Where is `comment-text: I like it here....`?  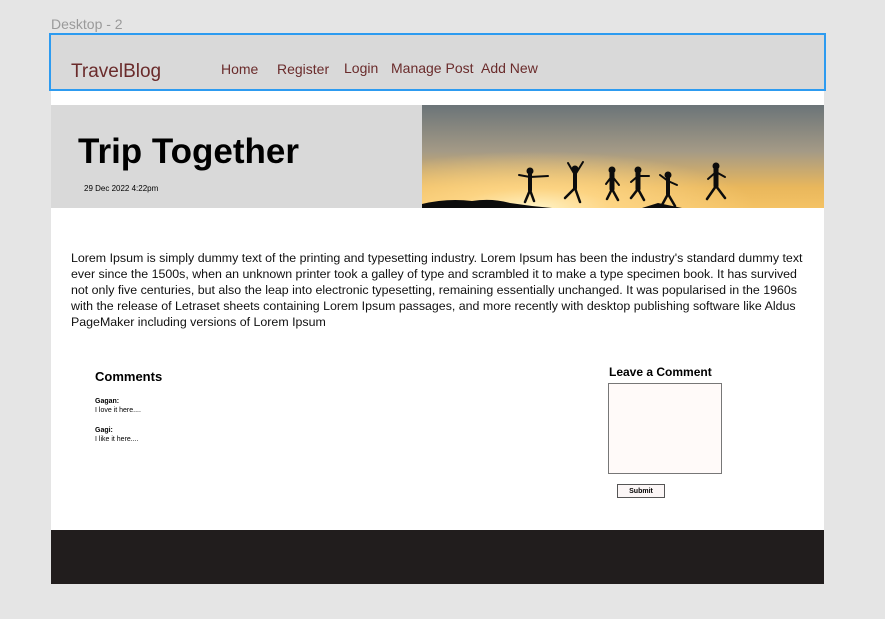
comment-text: I like it here.... is located at coordinates (117, 439).